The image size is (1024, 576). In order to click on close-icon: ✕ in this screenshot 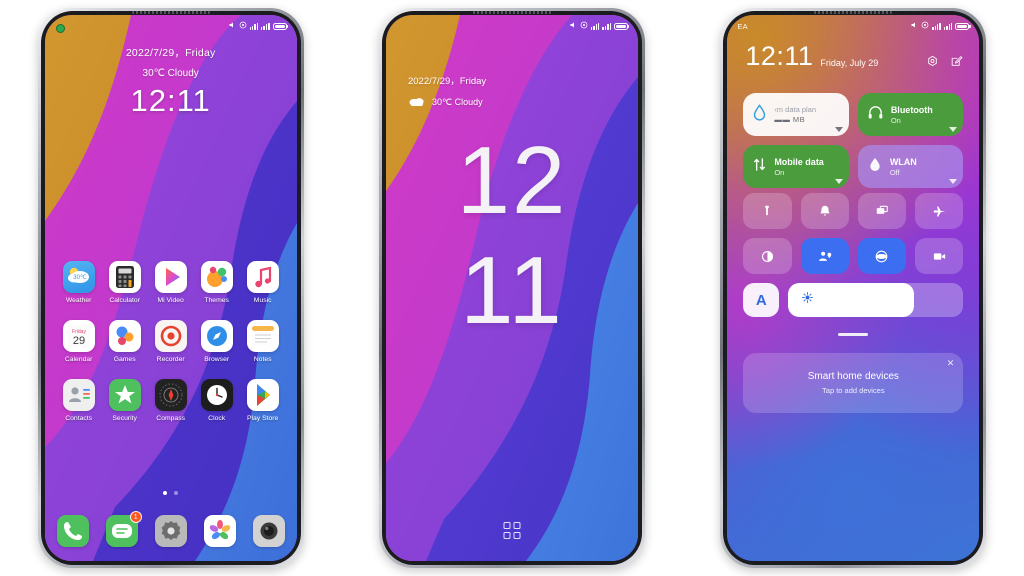, I will do `click(951, 363)`.